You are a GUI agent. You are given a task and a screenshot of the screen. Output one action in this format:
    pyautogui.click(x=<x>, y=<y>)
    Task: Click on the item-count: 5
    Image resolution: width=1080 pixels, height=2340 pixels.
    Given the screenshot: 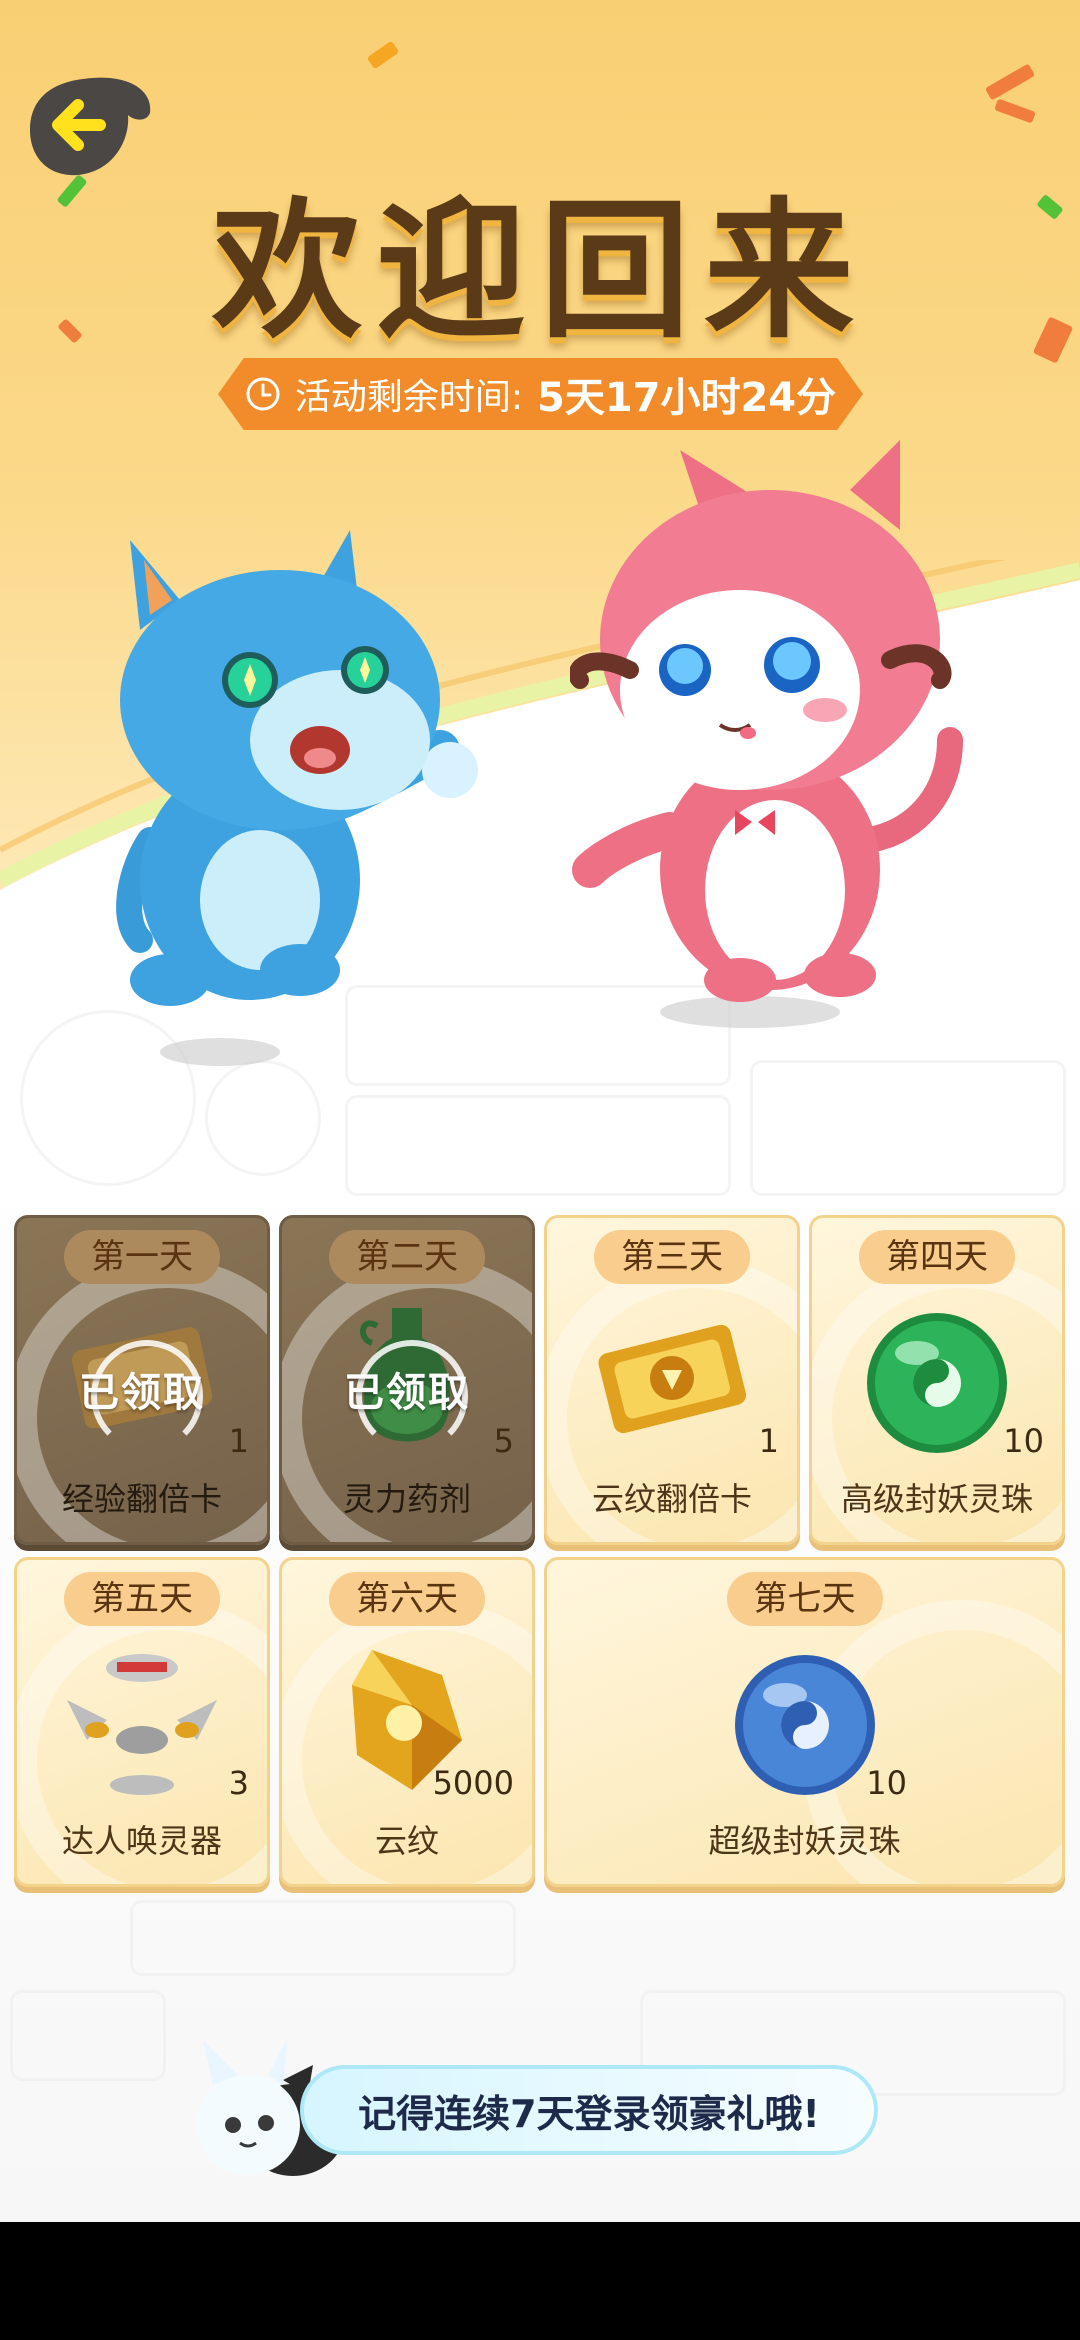 What is the action you would take?
    pyautogui.click(x=503, y=1441)
    